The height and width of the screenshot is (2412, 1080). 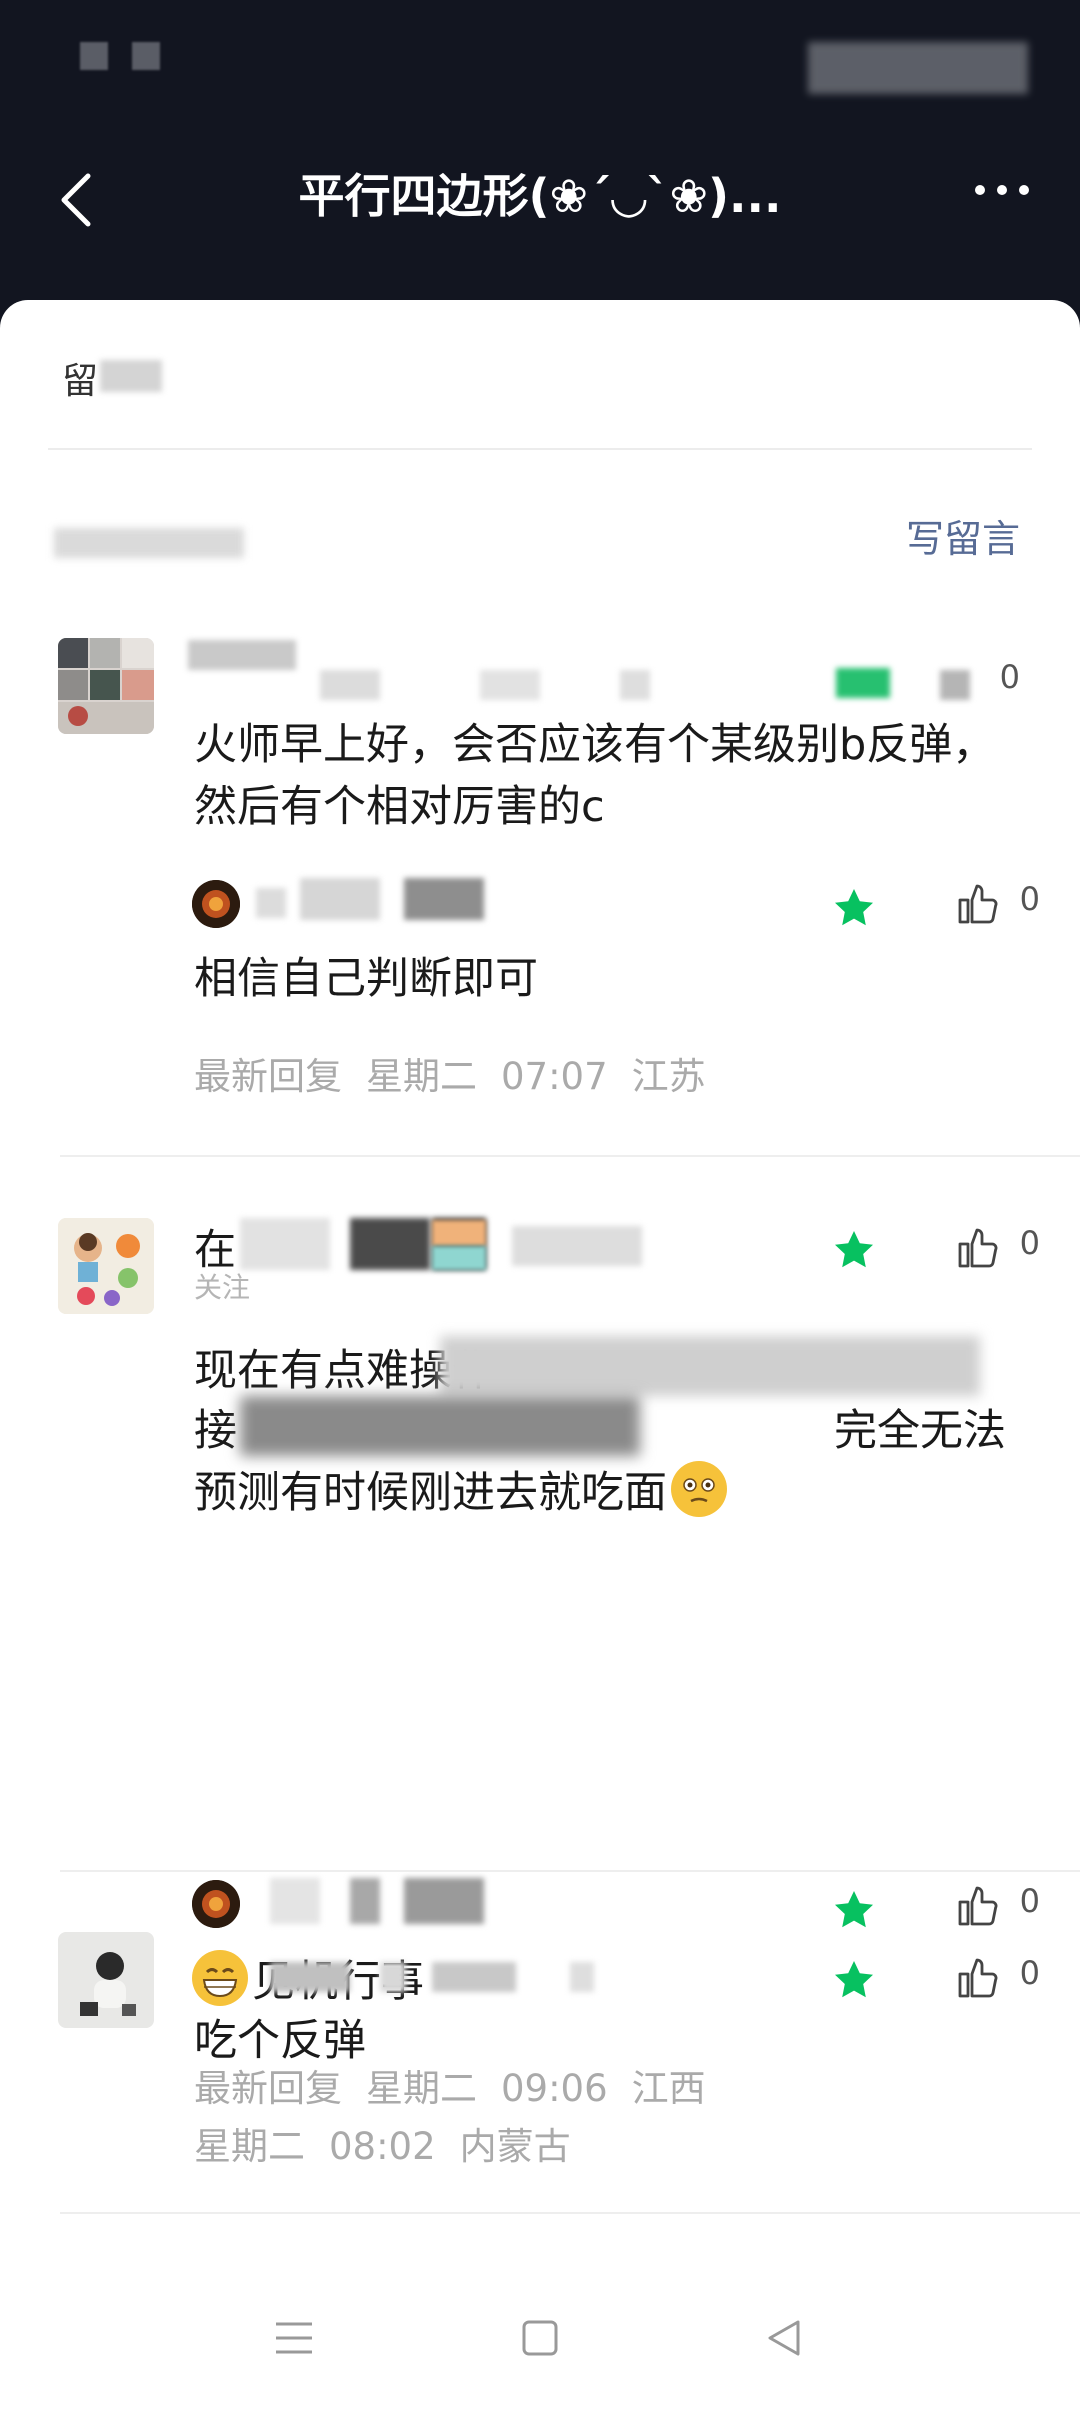 What do you see at coordinates (668, 2088) in the screenshot?
I see `meta-region: 江西` at bounding box center [668, 2088].